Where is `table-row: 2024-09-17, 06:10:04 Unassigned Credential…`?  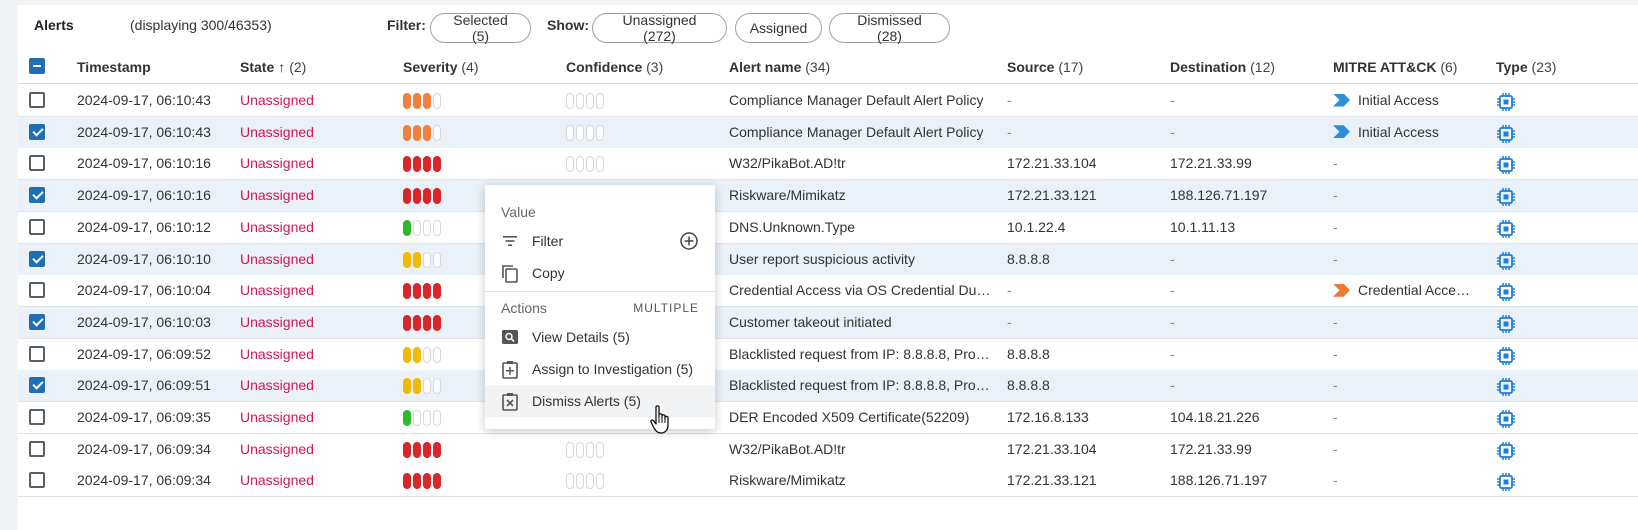 table-row: 2024-09-17, 06:10:04 Unassigned Credential… is located at coordinates (828, 291).